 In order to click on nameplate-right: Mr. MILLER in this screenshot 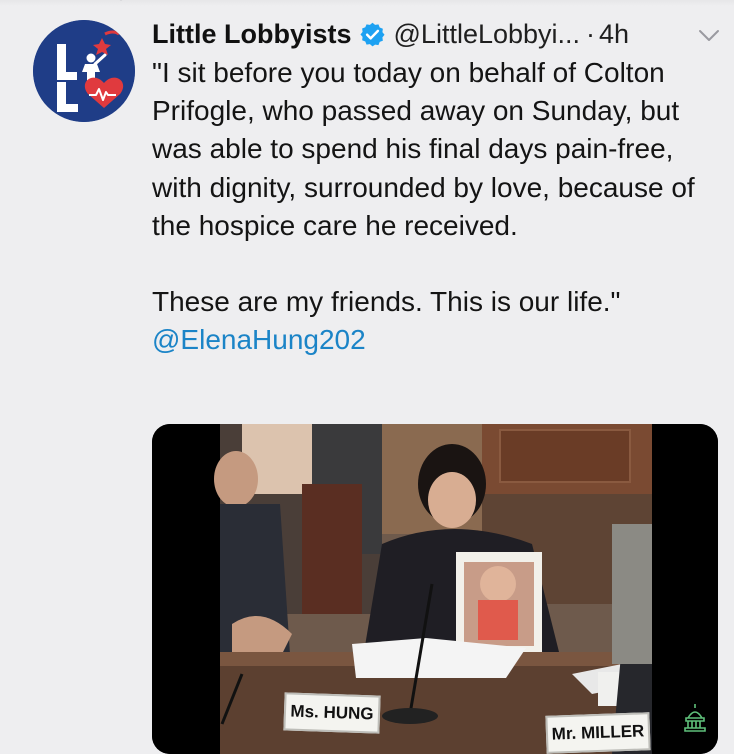, I will do `click(598, 733)`.